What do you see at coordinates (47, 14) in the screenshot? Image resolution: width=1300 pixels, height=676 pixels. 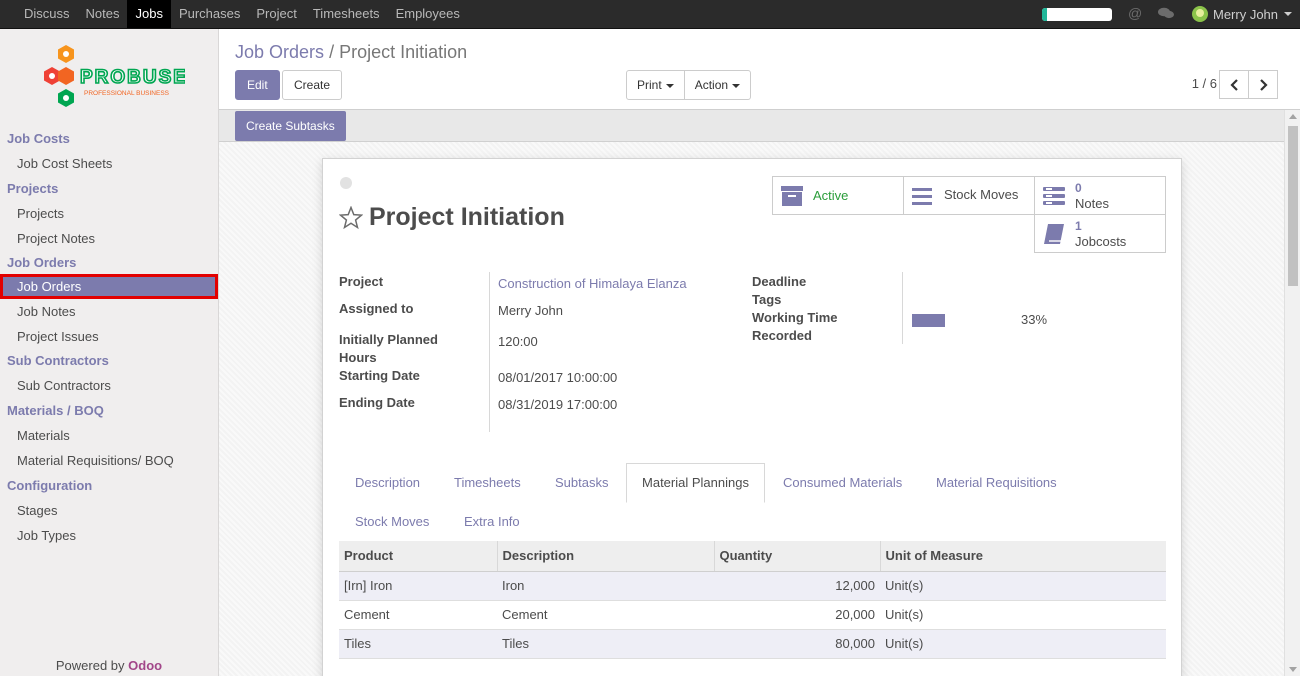 I see `menu-discuss: Discuss` at bounding box center [47, 14].